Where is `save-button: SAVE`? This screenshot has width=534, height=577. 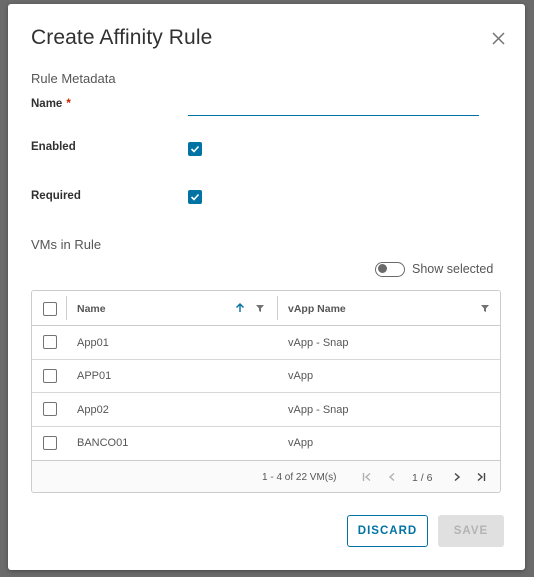
save-button: SAVE is located at coordinates (471, 531).